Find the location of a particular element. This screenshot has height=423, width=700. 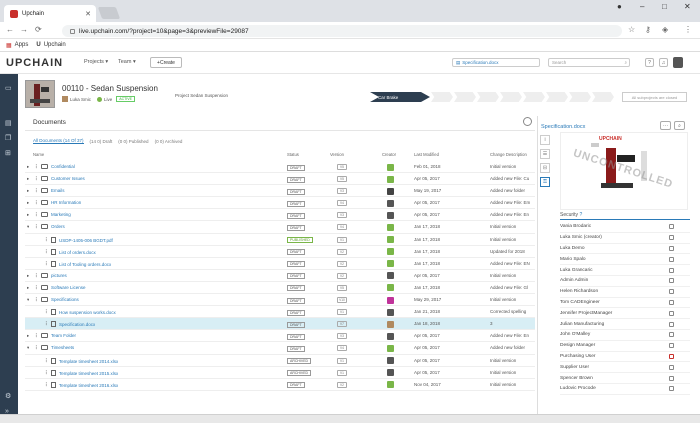

stage-current: Car Brake is located at coordinates (400, 97).